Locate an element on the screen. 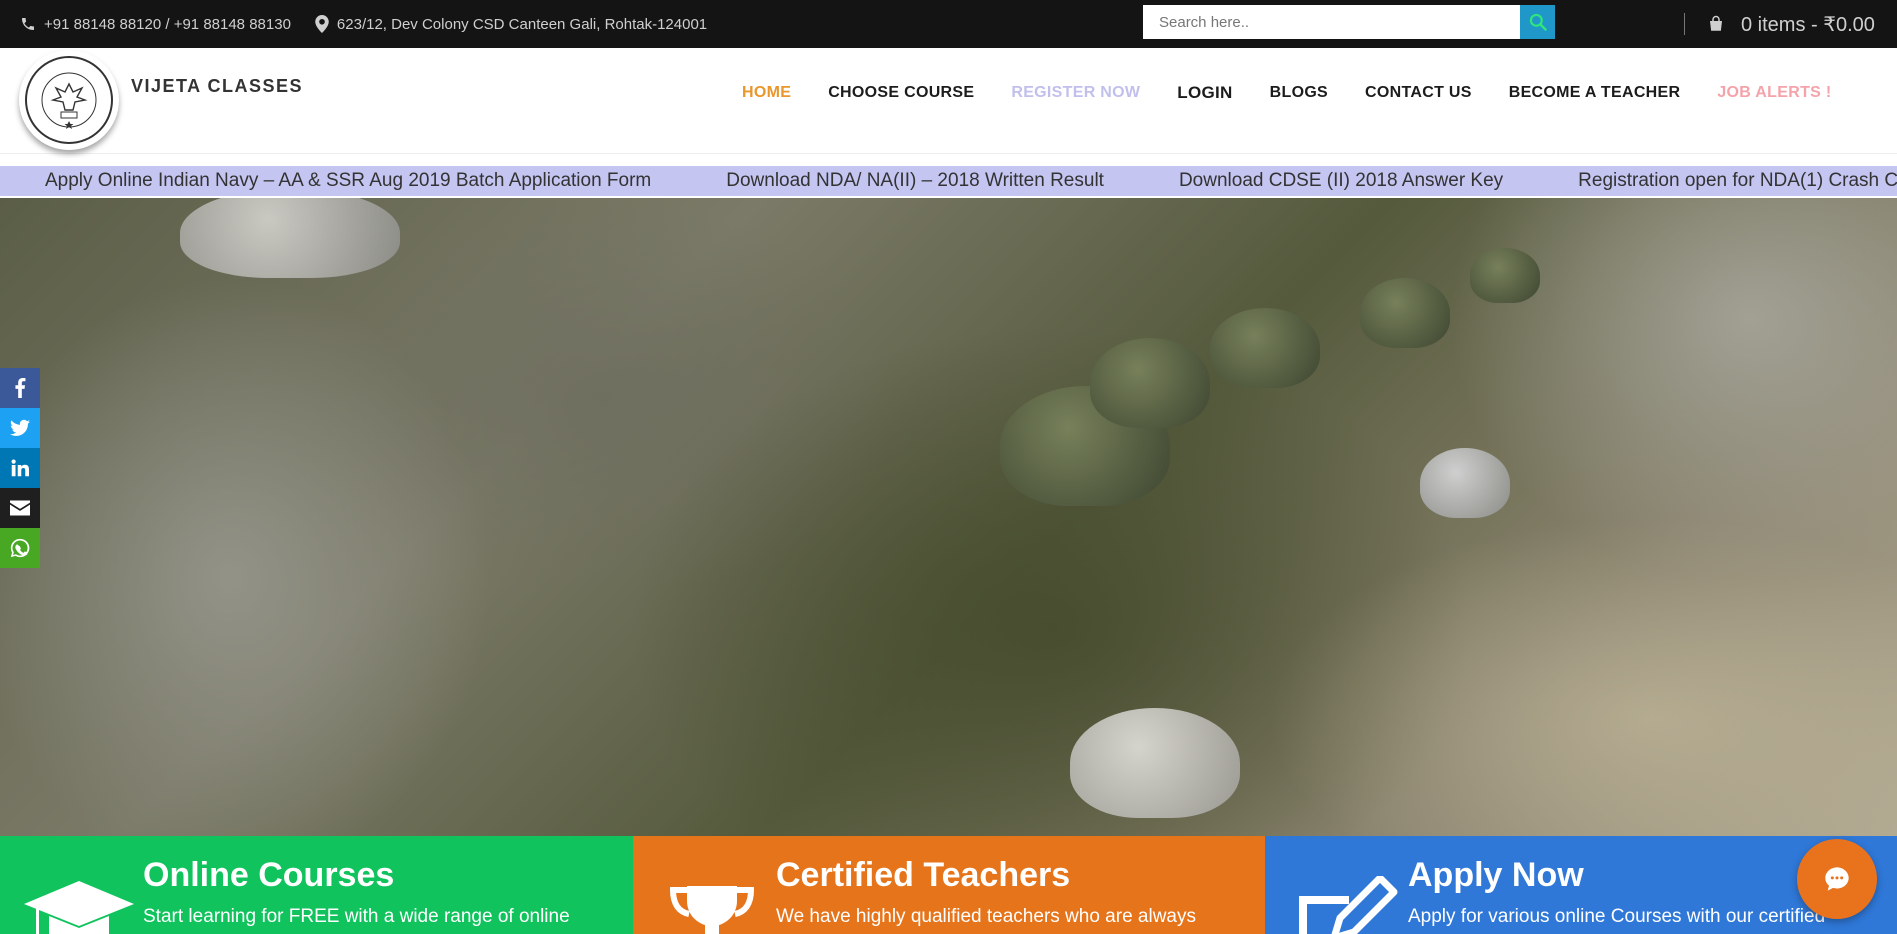 Image resolution: width=1897 pixels, height=934 pixels. linkedin-share-button is located at coordinates (20, 468).